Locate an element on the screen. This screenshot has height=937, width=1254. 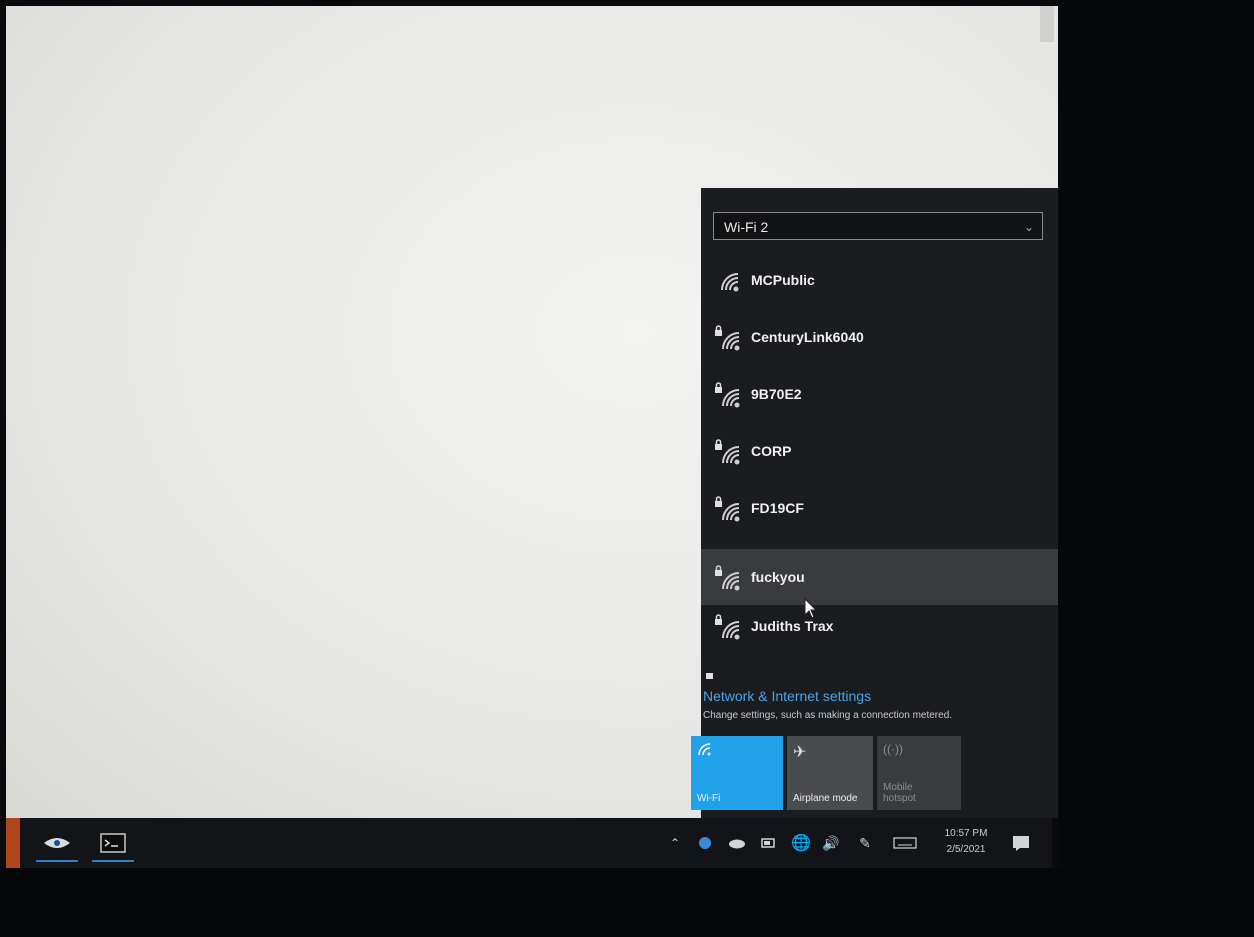
taskbar: ⌃ 🌐 🔊 ✎ 10:57 PM 2/5/2021 is located at coordinates (529, 843).